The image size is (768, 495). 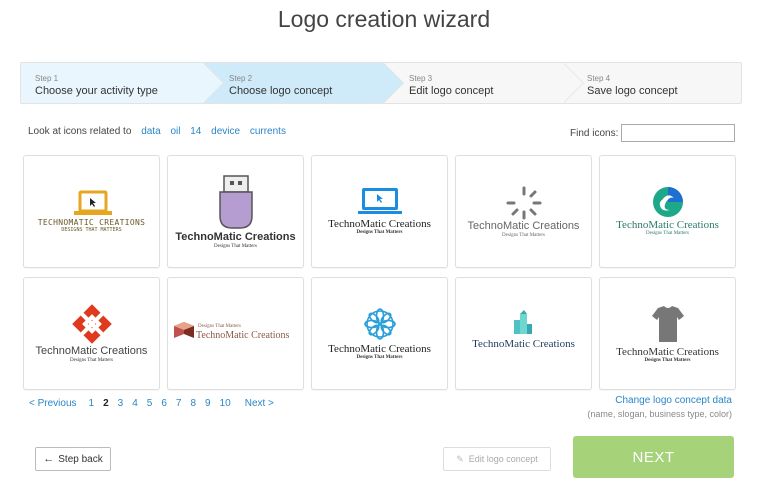 I want to click on next-page-link: Next >, so click(x=259, y=403).